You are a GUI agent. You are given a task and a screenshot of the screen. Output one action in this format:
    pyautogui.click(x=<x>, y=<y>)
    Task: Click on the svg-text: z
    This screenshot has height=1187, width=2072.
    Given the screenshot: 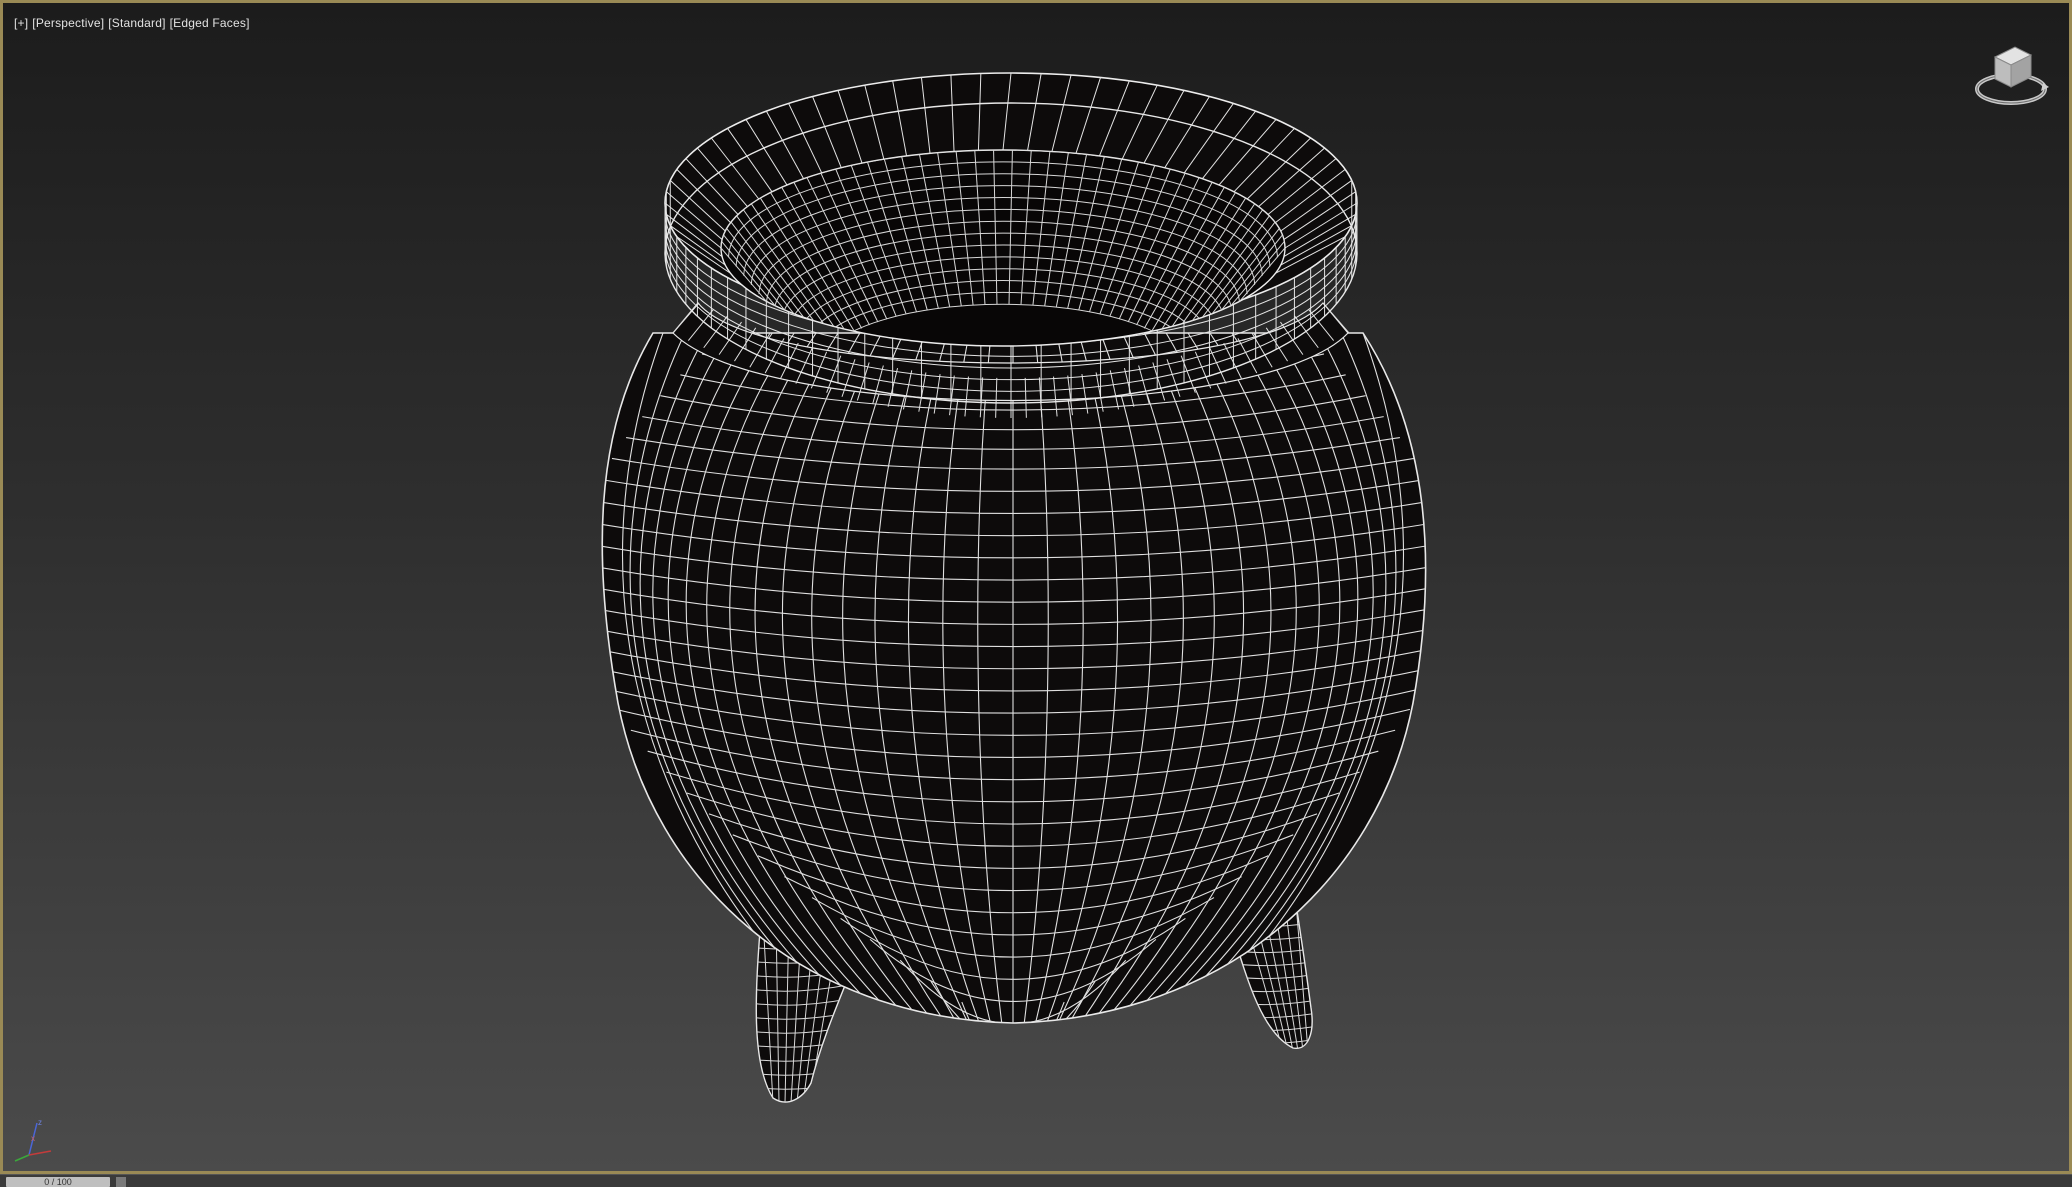 What is the action you would take?
    pyautogui.click(x=40, y=1122)
    